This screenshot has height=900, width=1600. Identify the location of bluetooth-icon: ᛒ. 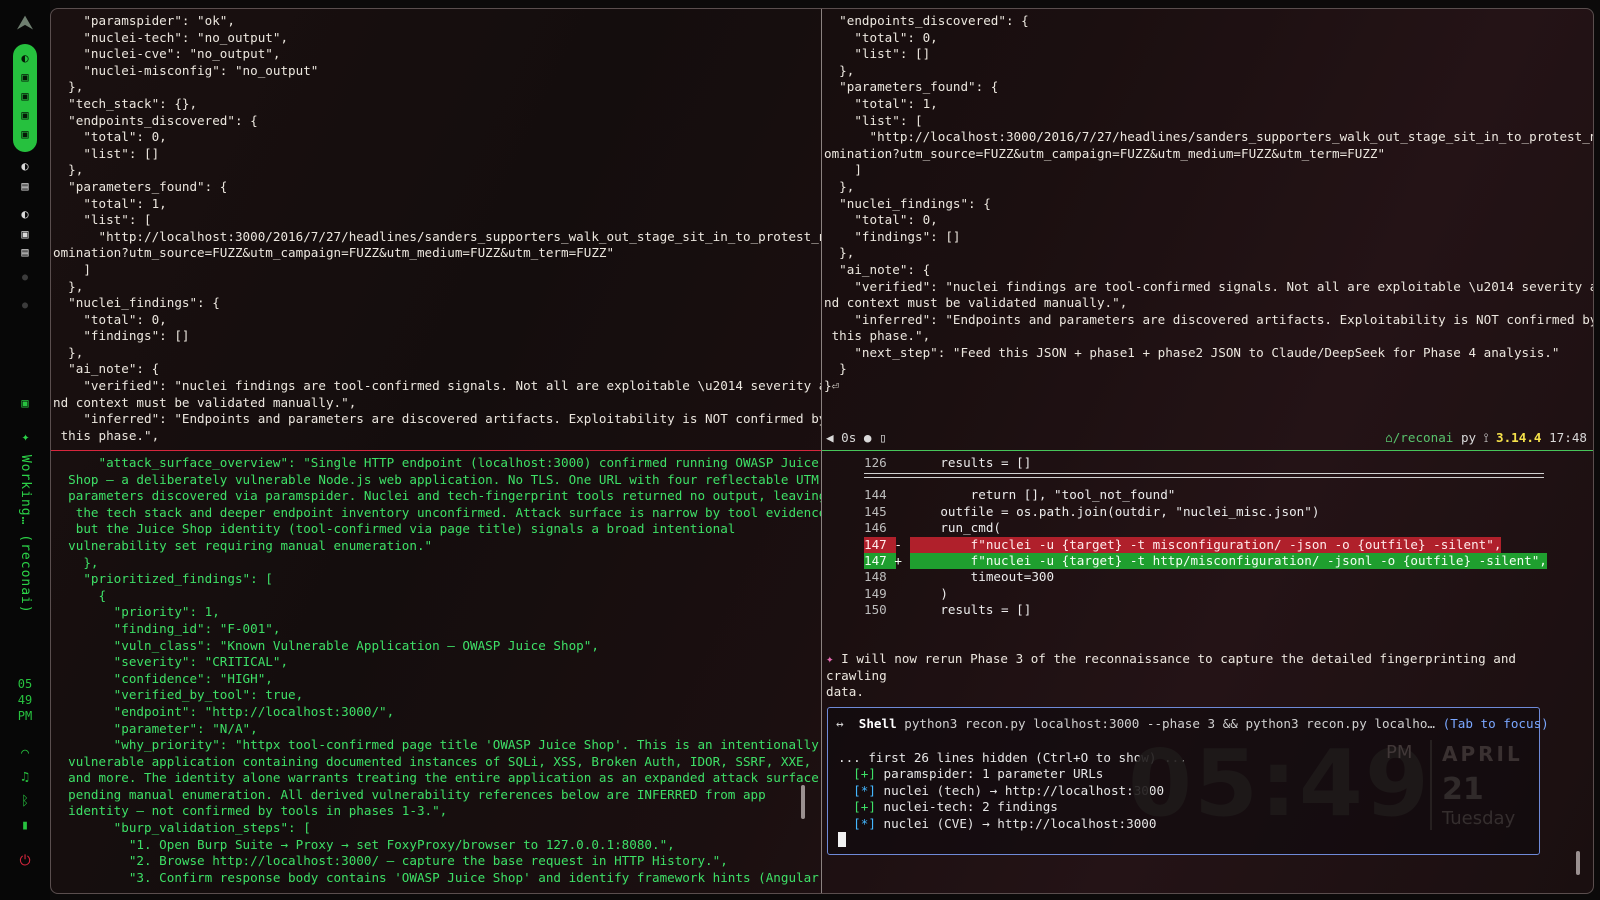
(25, 801).